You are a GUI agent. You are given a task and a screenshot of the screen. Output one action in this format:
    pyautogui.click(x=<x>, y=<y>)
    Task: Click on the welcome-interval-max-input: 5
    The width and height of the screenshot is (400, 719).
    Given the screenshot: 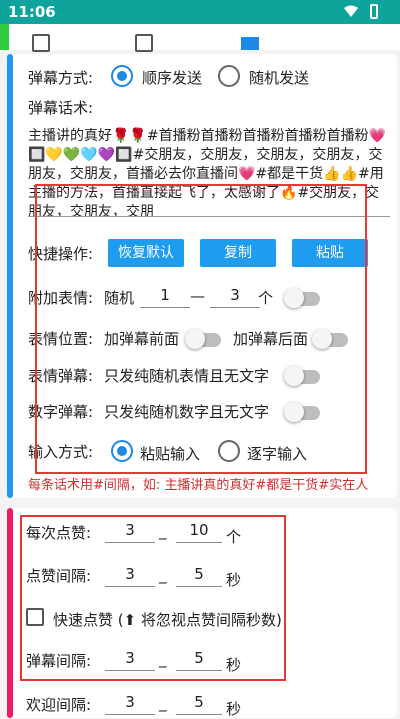 What is the action you would take?
    pyautogui.click(x=199, y=704)
    